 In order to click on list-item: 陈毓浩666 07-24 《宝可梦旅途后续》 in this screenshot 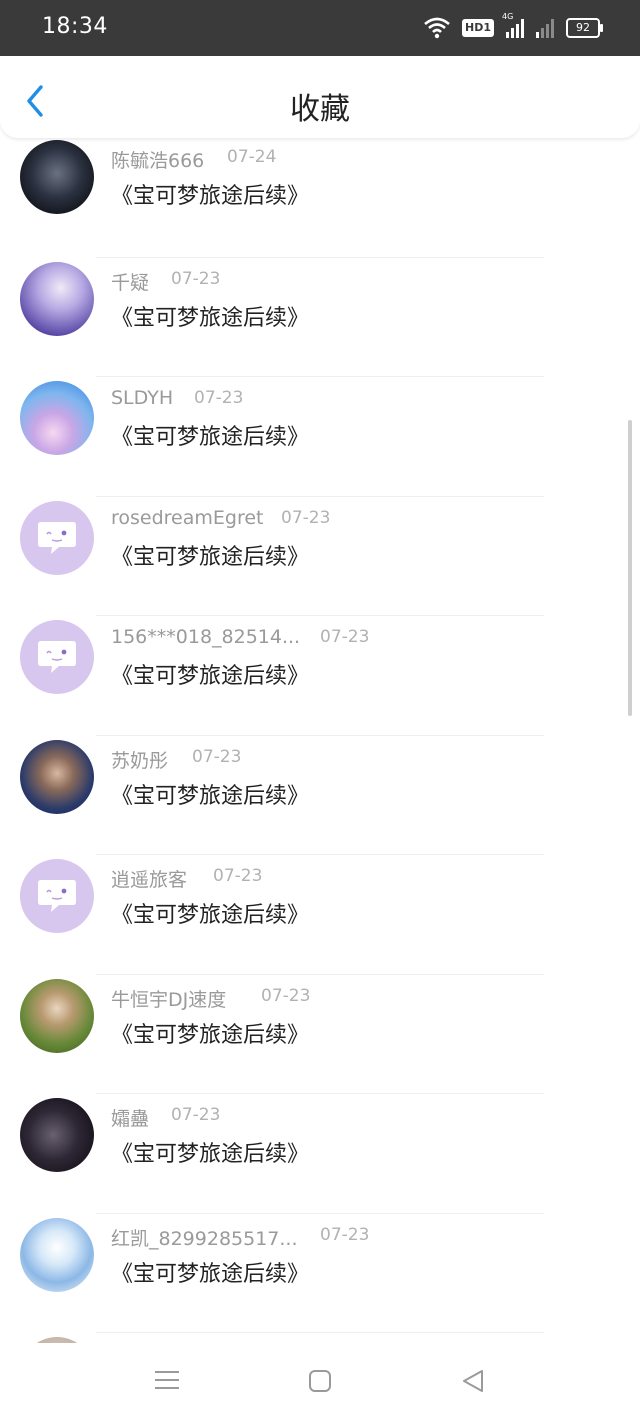, I will do `click(320, 198)`.